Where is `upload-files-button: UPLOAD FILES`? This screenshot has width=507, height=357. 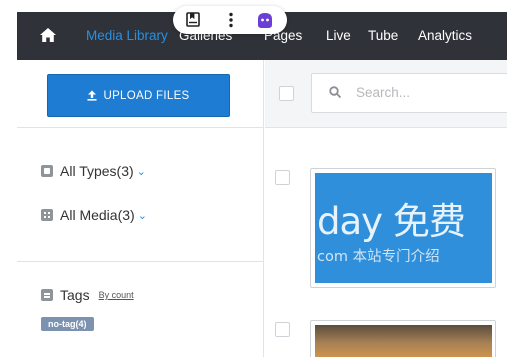
upload-files-button: UPLOAD FILES is located at coordinates (138, 95).